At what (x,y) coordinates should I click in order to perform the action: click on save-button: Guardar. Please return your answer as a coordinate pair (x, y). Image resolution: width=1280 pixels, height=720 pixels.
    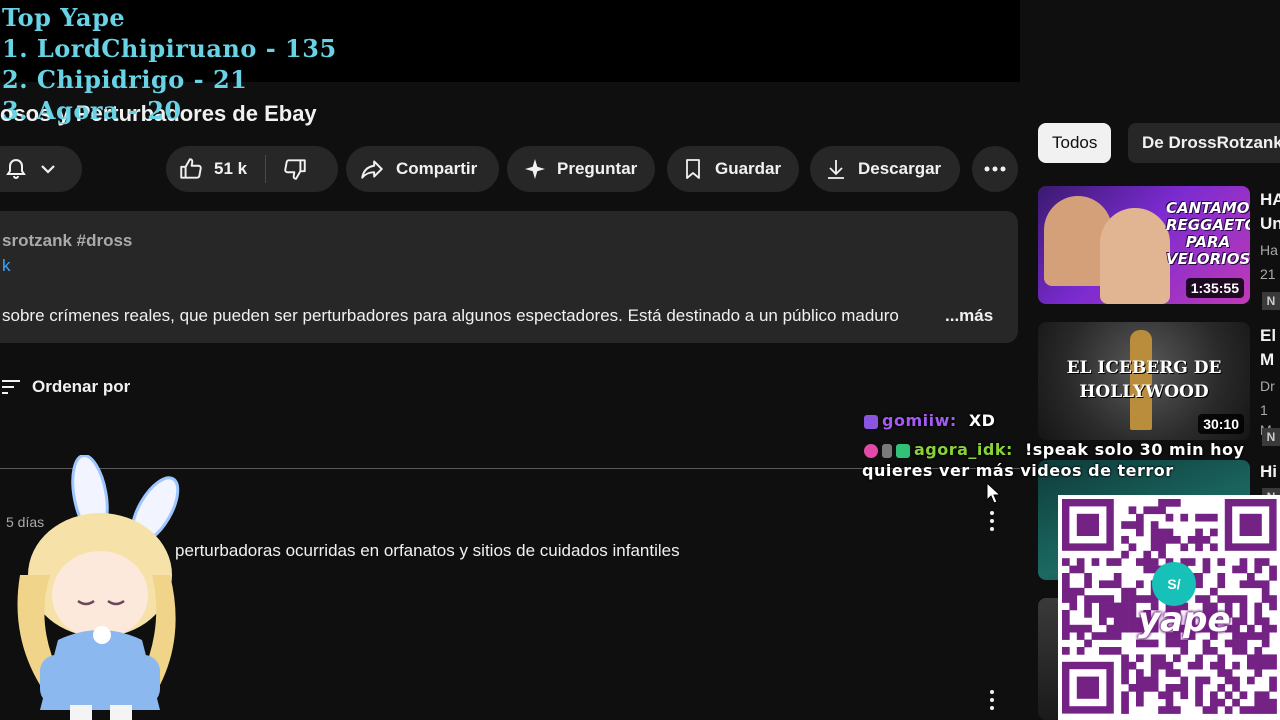
    Looking at the image, I should click on (733, 169).